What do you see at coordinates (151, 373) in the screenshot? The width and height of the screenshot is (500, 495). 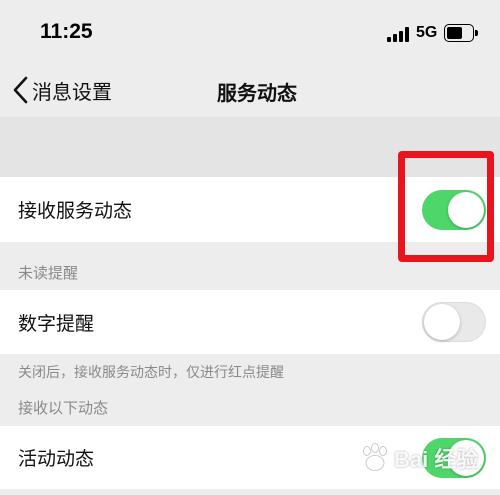 I see `digit-reminder-hint: 关闭后，接收服务动态时，仅进行红点提醒` at bounding box center [151, 373].